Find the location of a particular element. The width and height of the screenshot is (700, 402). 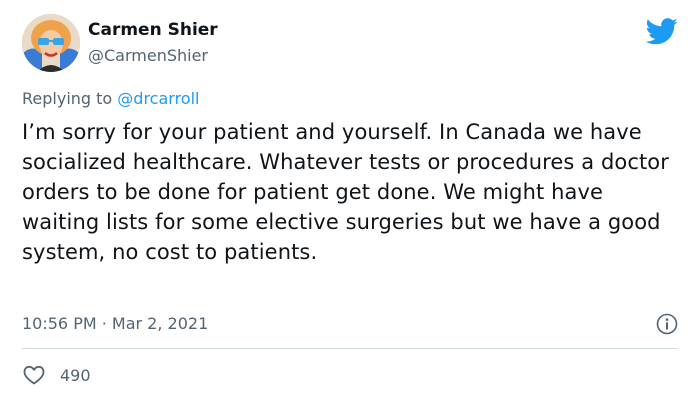

avatar is located at coordinates (51, 43).